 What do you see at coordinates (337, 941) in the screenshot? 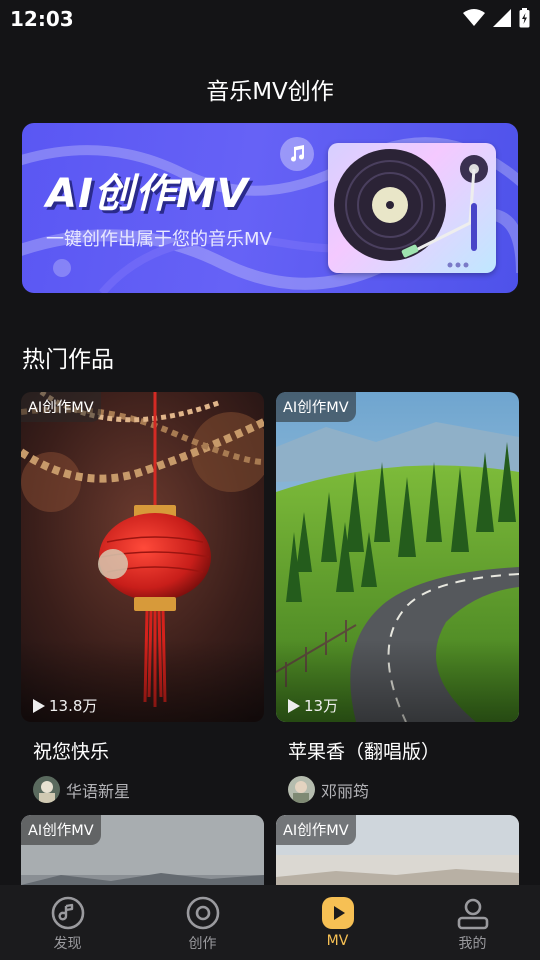
I see `tab-label: MV` at bounding box center [337, 941].